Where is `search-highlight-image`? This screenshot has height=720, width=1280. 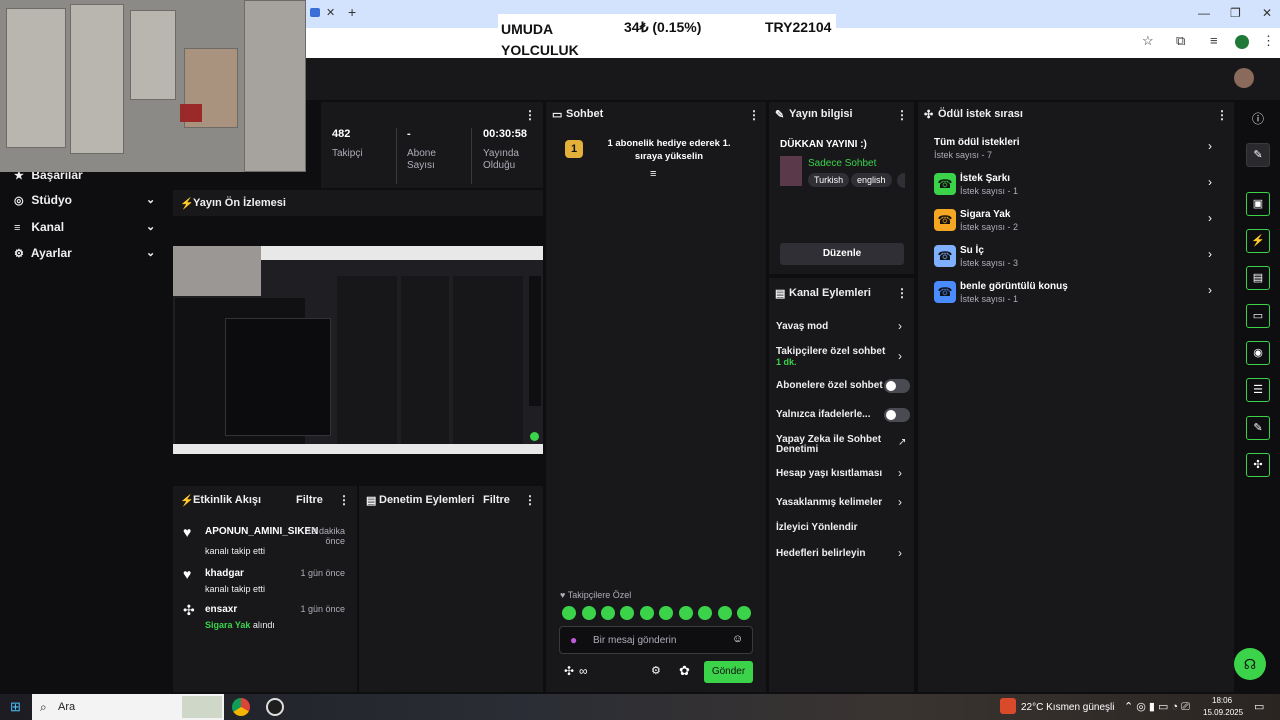 search-highlight-image is located at coordinates (202, 707).